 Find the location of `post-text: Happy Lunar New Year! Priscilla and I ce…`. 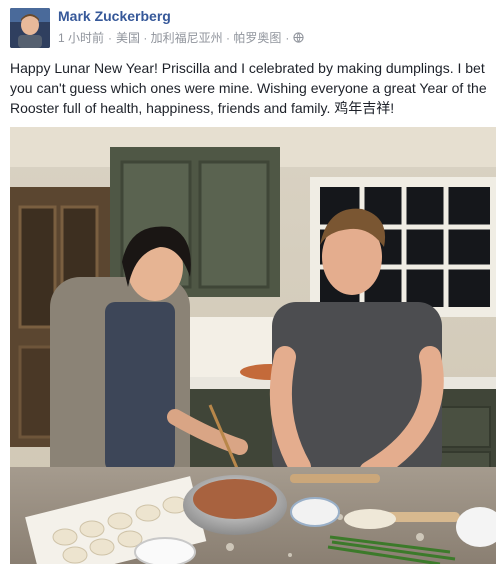

post-text: Happy Lunar New Year! Priscilla and I ce… is located at coordinates (250, 88).